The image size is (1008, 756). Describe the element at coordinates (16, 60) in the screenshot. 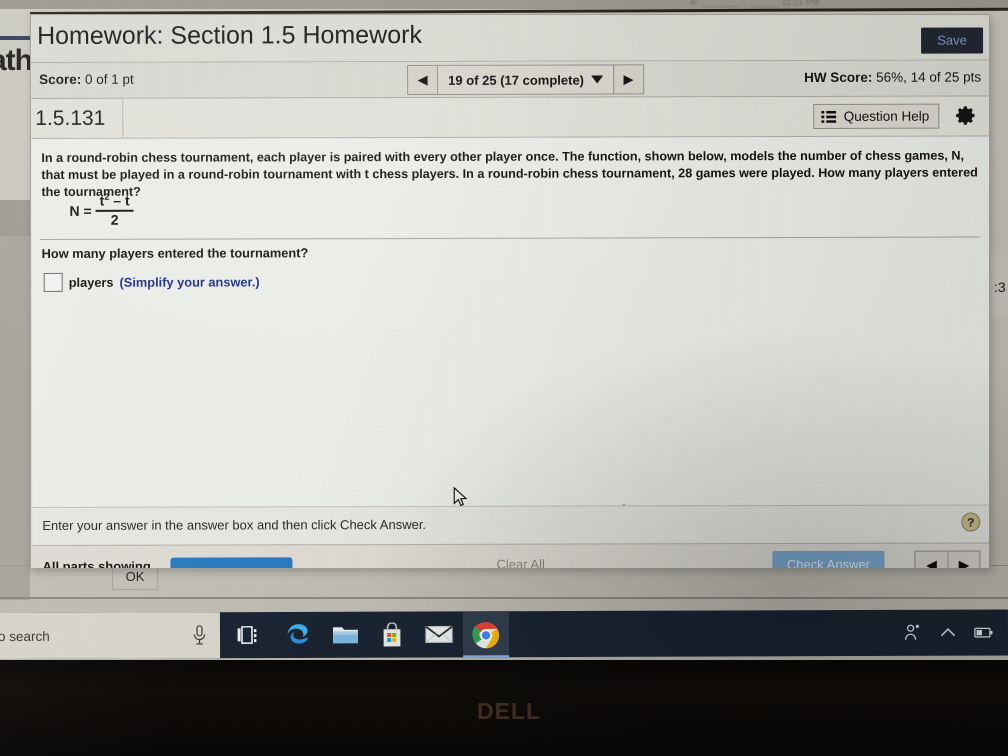

I see `mymathlab-brand-fragment: ath` at that location.